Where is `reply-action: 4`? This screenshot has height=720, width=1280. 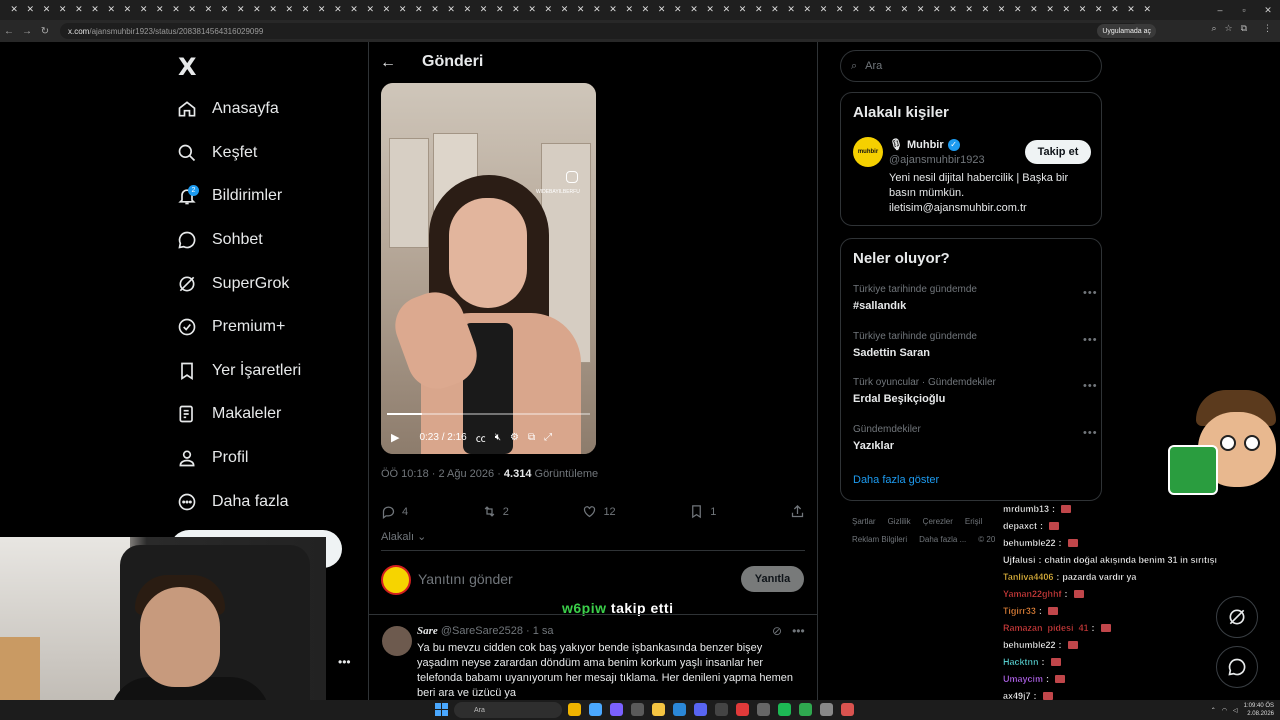
reply-action: 4 is located at coordinates (394, 511).